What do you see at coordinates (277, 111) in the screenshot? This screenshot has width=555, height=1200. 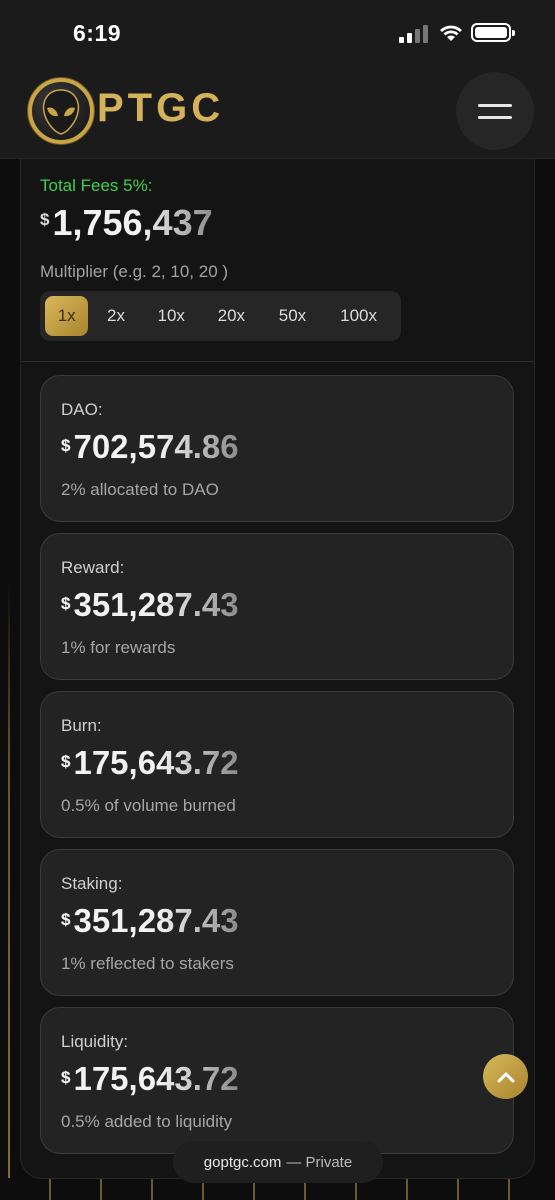 I see `site-header: PTGC` at bounding box center [277, 111].